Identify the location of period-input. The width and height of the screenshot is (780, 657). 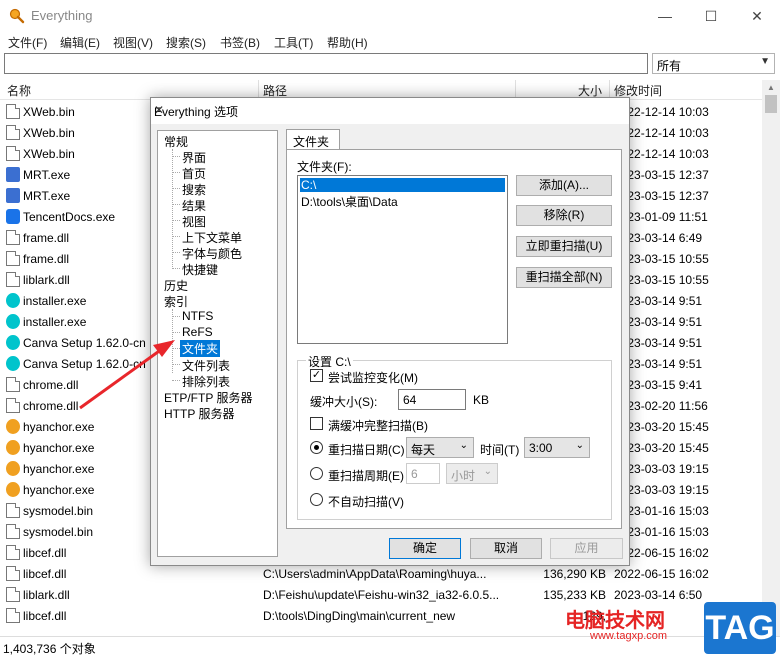
(423, 473).